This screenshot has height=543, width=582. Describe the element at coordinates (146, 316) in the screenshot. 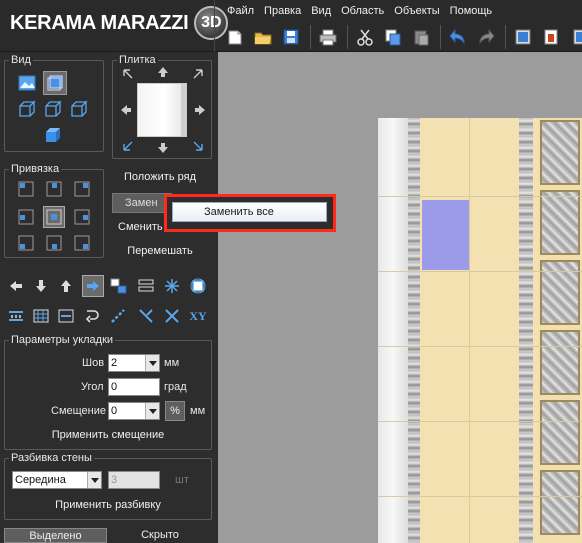

I see `corner-cut-icon` at that location.